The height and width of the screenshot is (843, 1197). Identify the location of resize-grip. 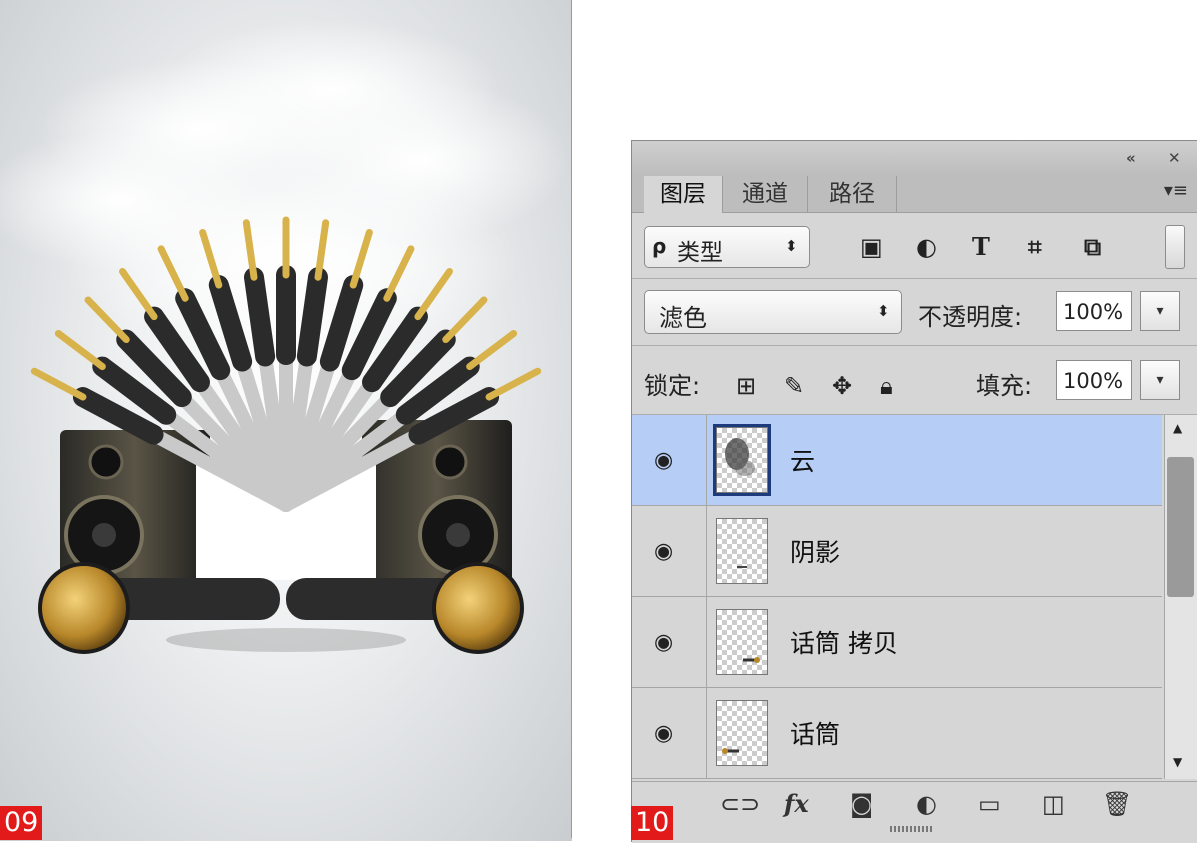
(912, 829).